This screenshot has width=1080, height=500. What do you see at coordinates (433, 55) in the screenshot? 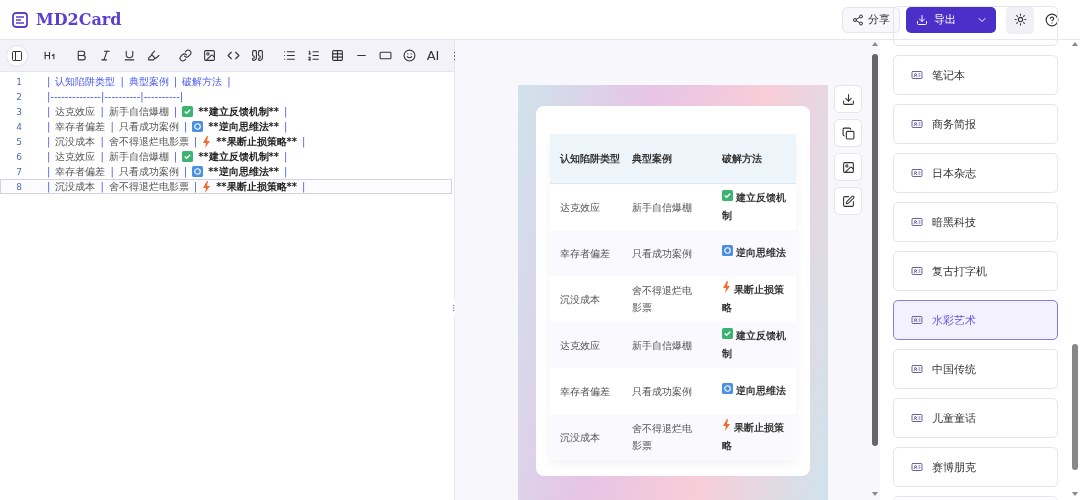
I see `ai-button: AI` at bounding box center [433, 55].